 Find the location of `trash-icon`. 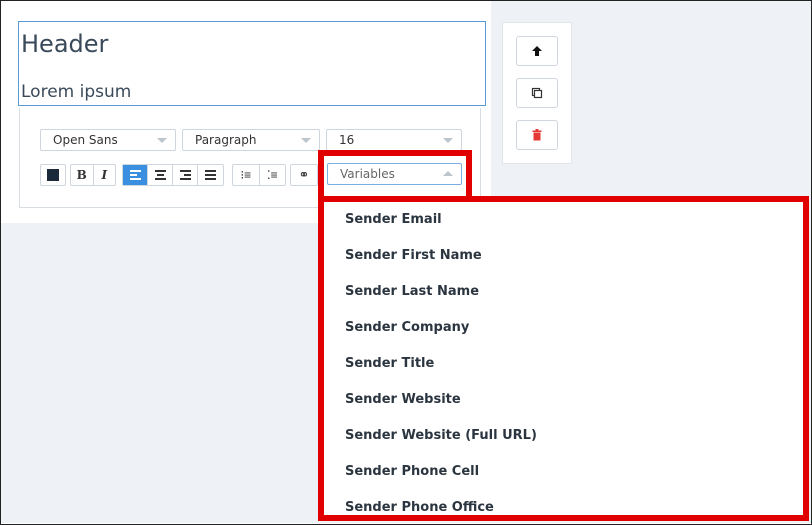

trash-icon is located at coordinates (537, 135).